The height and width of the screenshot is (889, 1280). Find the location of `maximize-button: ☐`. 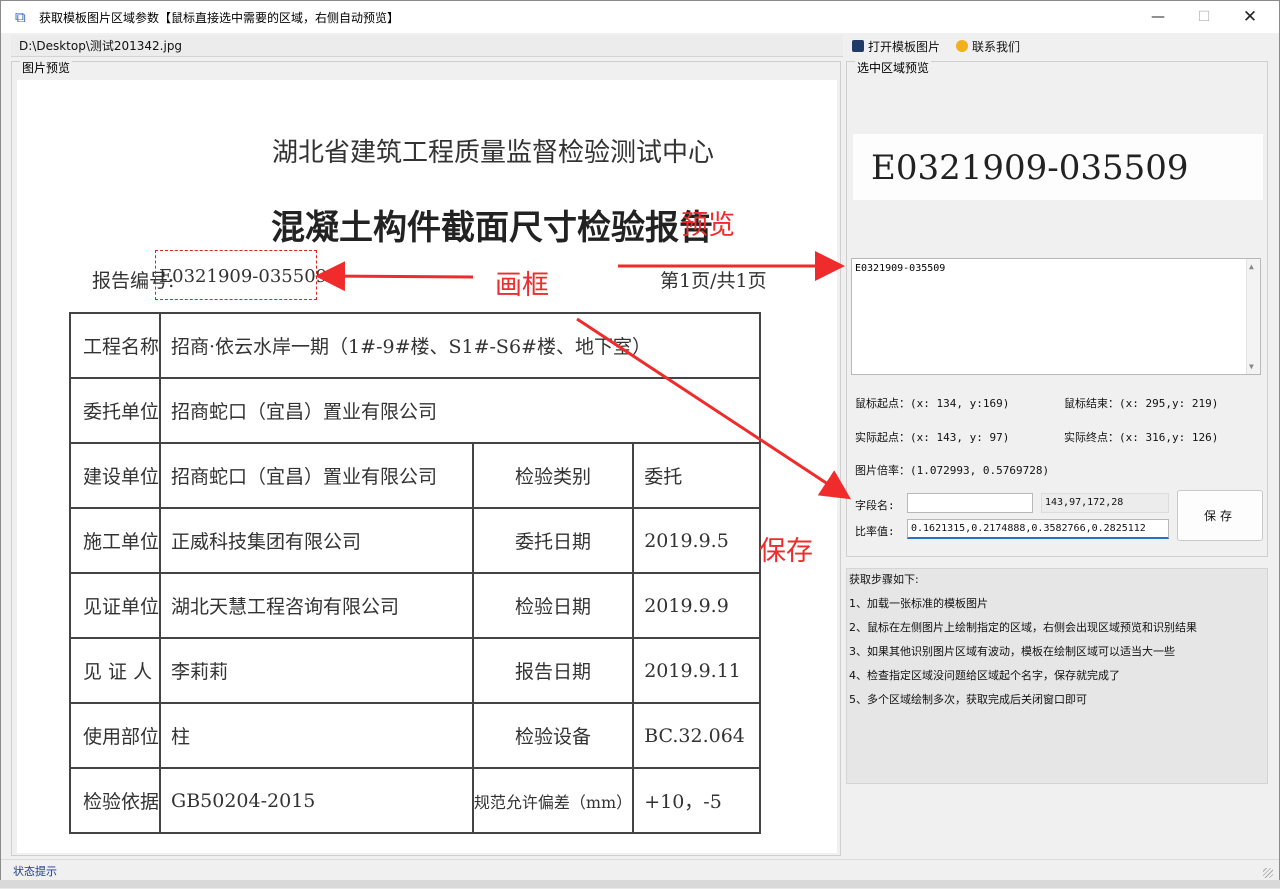

maximize-button: ☐ is located at coordinates (1204, 17).